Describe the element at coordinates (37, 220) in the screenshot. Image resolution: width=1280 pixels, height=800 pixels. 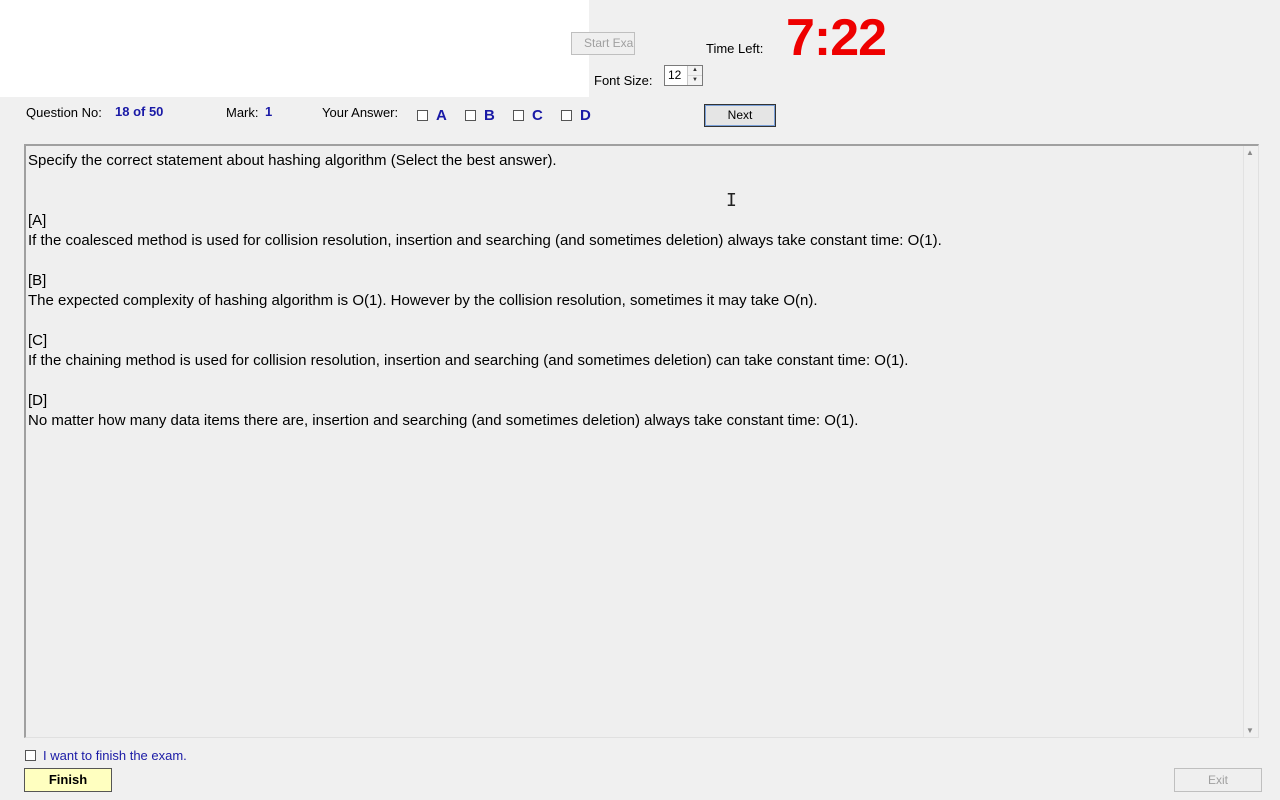
I see `answer-tag-a: [A]` at that location.